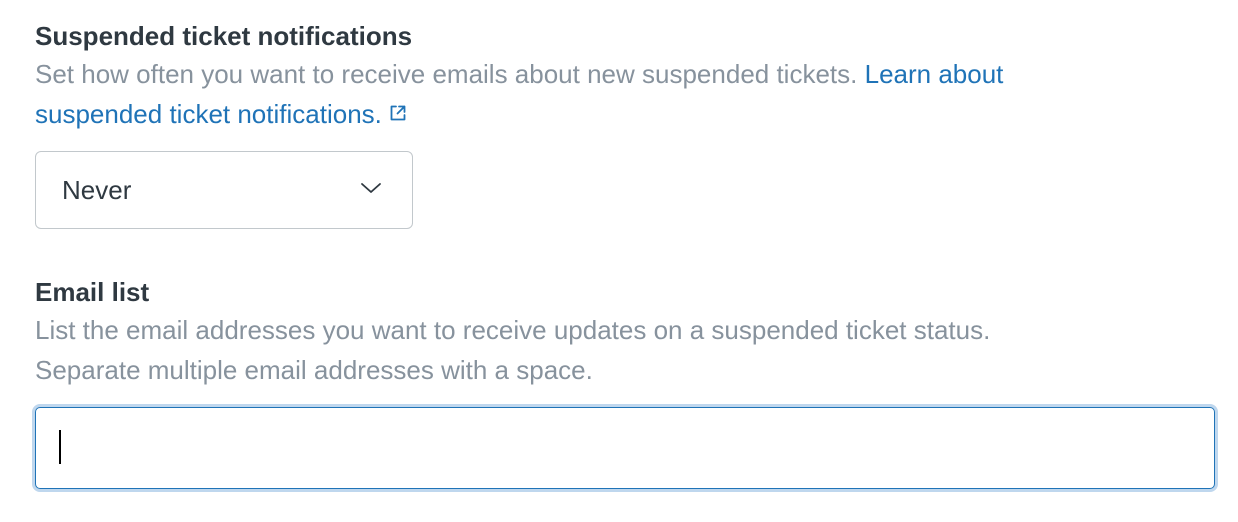  I want to click on notification-frequency-value: Never, so click(97, 190).